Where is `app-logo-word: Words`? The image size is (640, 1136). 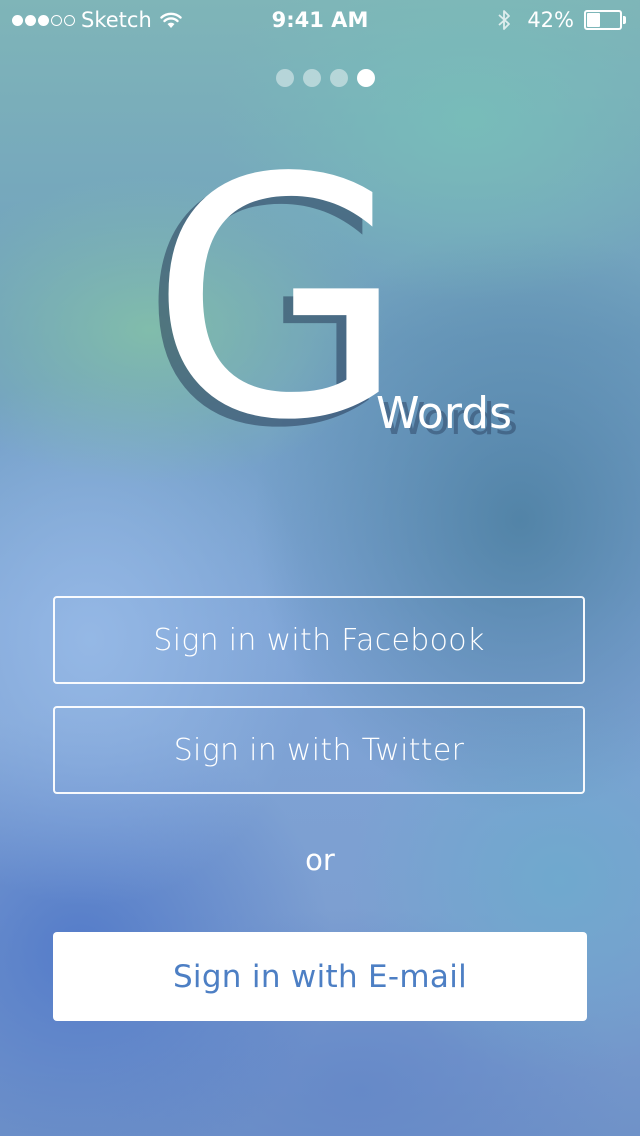
app-logo-word: Words is located at coordinates (444, 413).